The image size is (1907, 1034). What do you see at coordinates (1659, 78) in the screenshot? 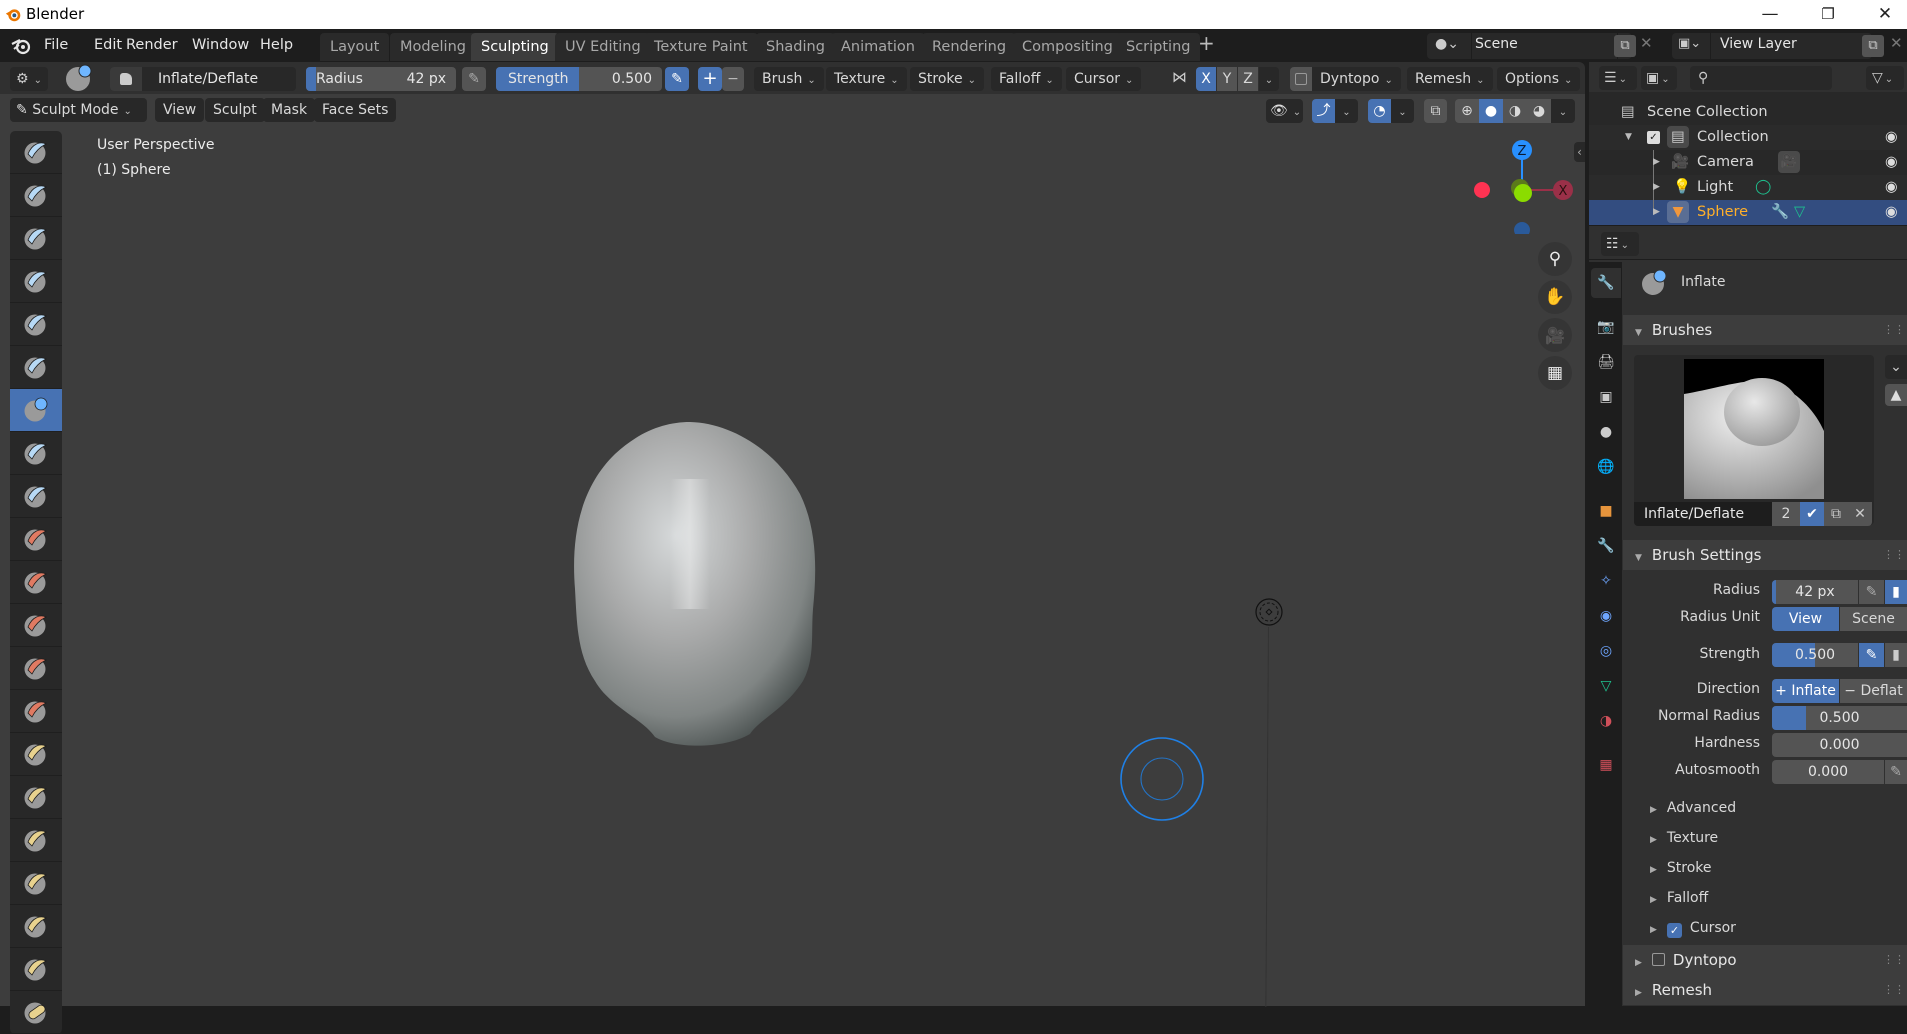
I see `display-mode-dropdown: ▣ ⌄` at bounding box center [1659, 78].